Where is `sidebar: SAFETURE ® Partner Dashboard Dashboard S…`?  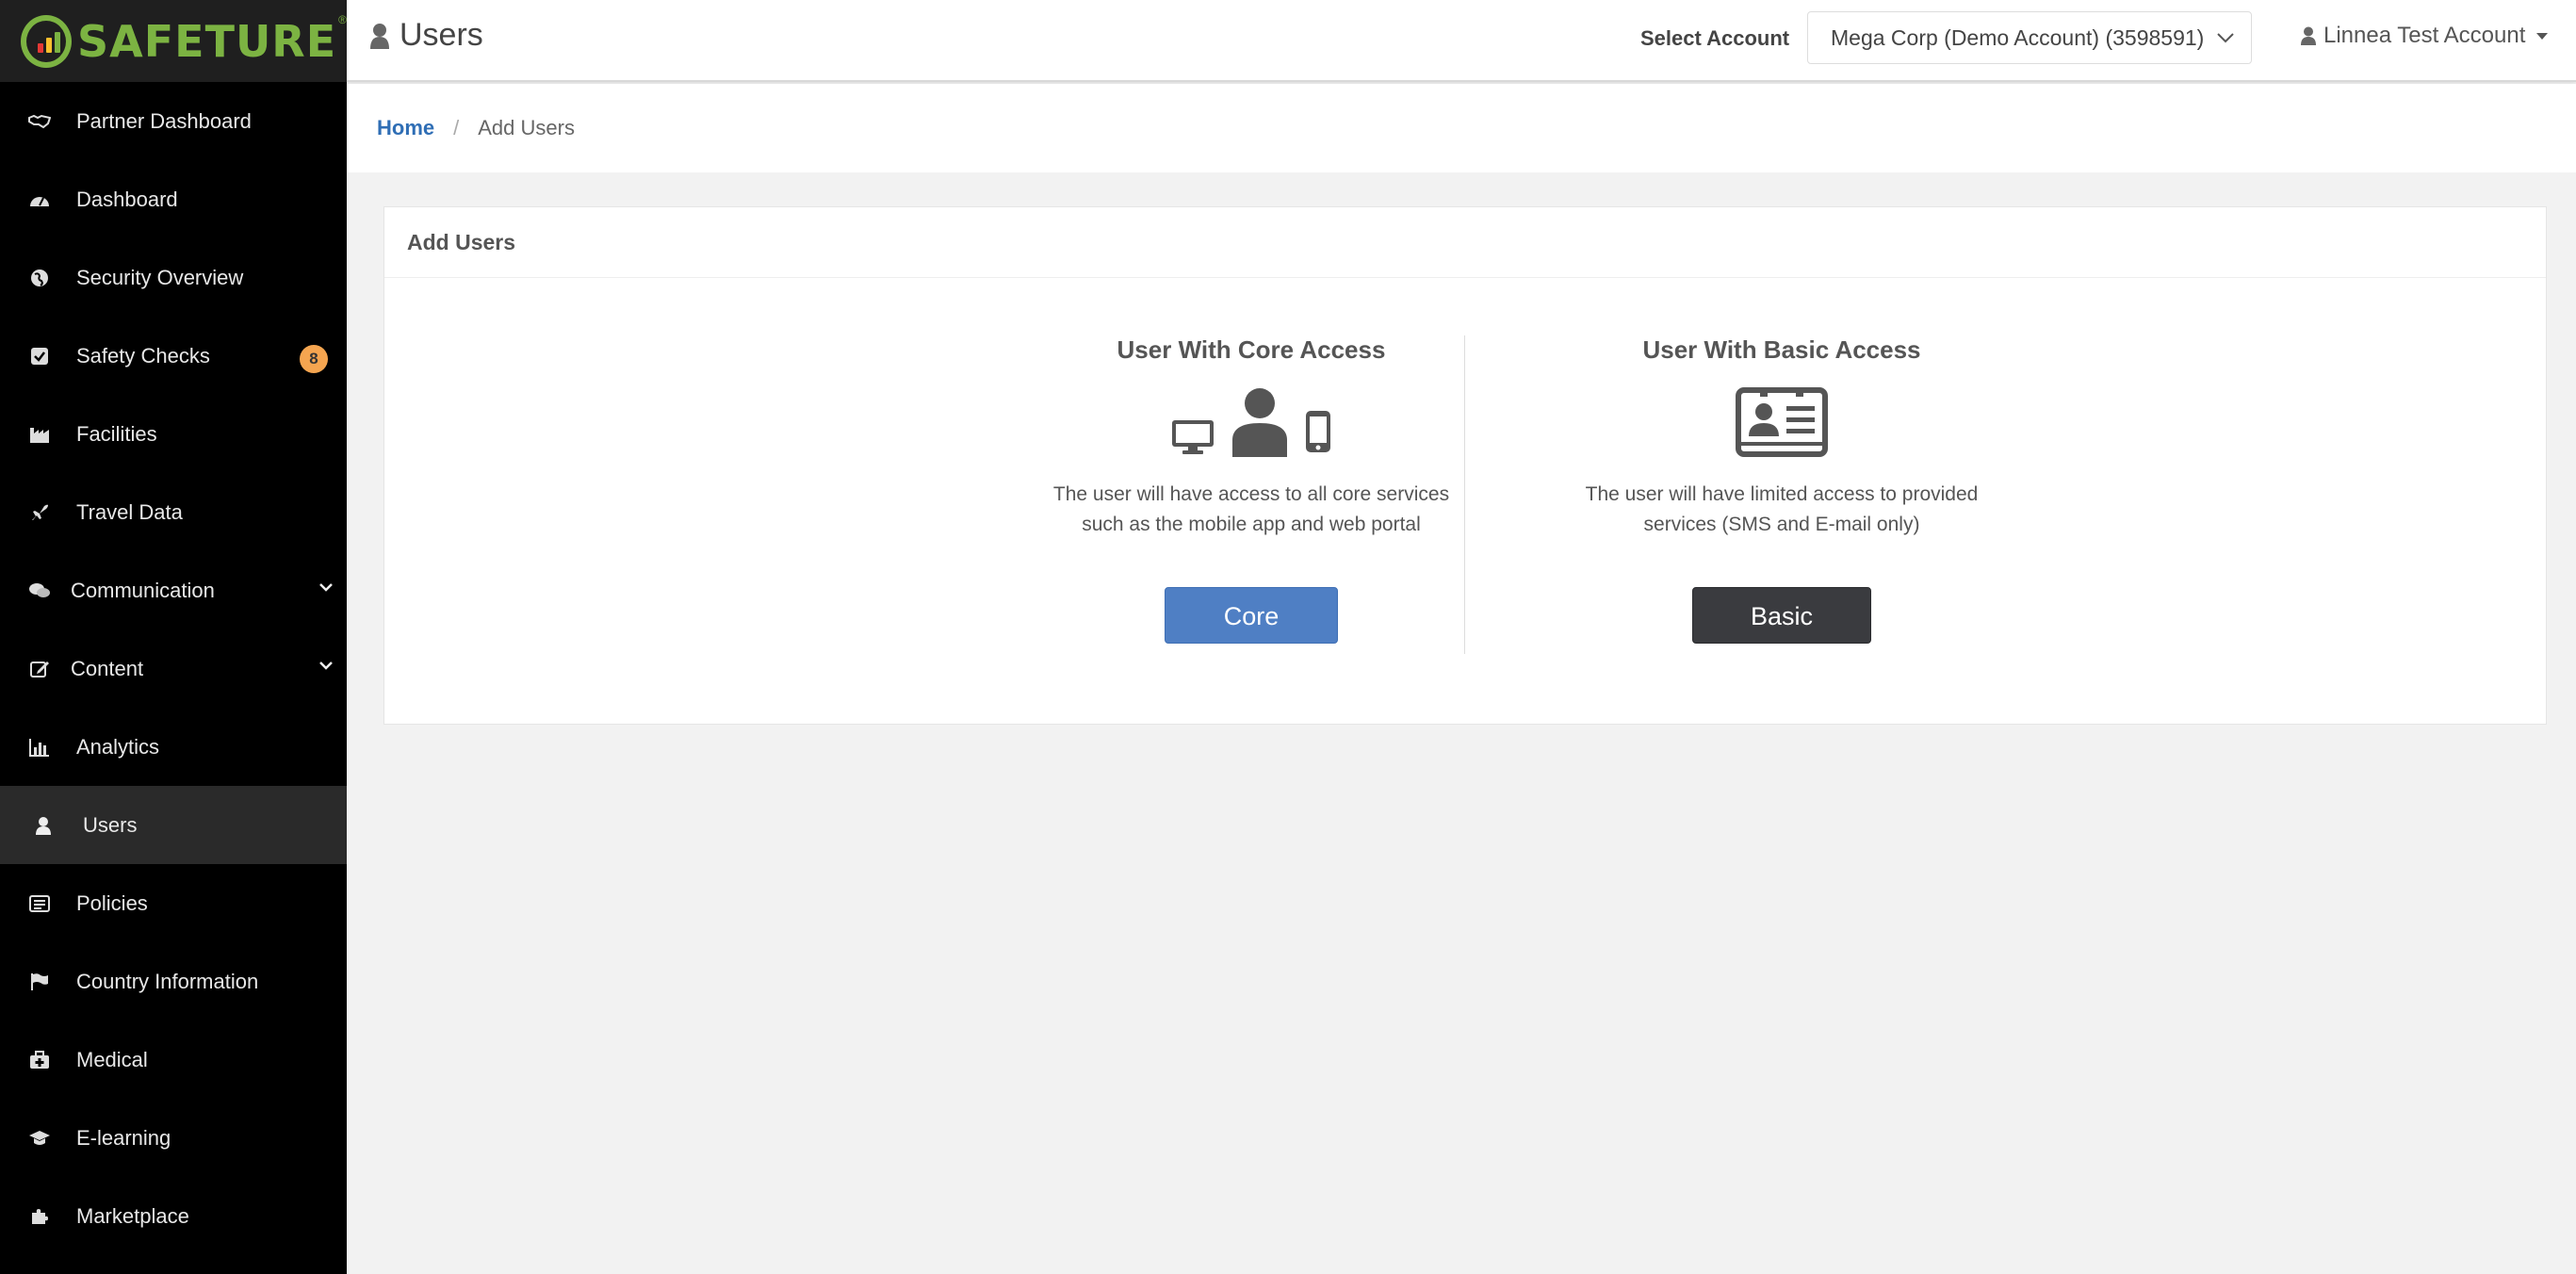
sidebar: SAFETURE ® Partner Dashboard Dashboard S… is located at coordinates (173, 637).